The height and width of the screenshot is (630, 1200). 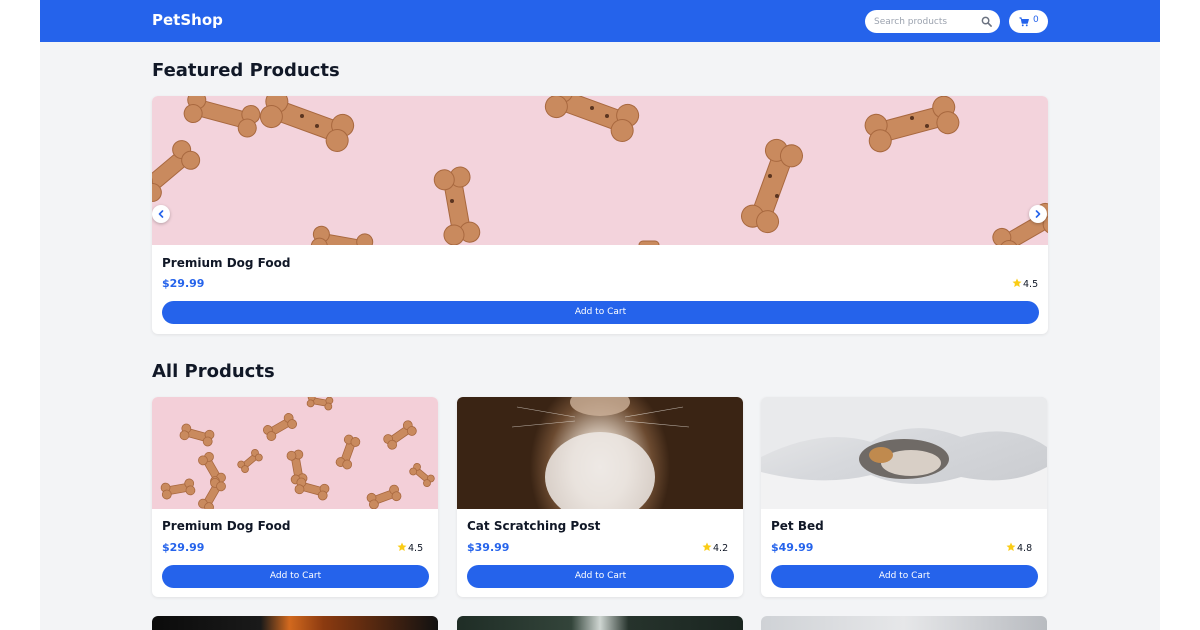 I want to click on dog-biscuits-photo, so click(x=297, y=453).